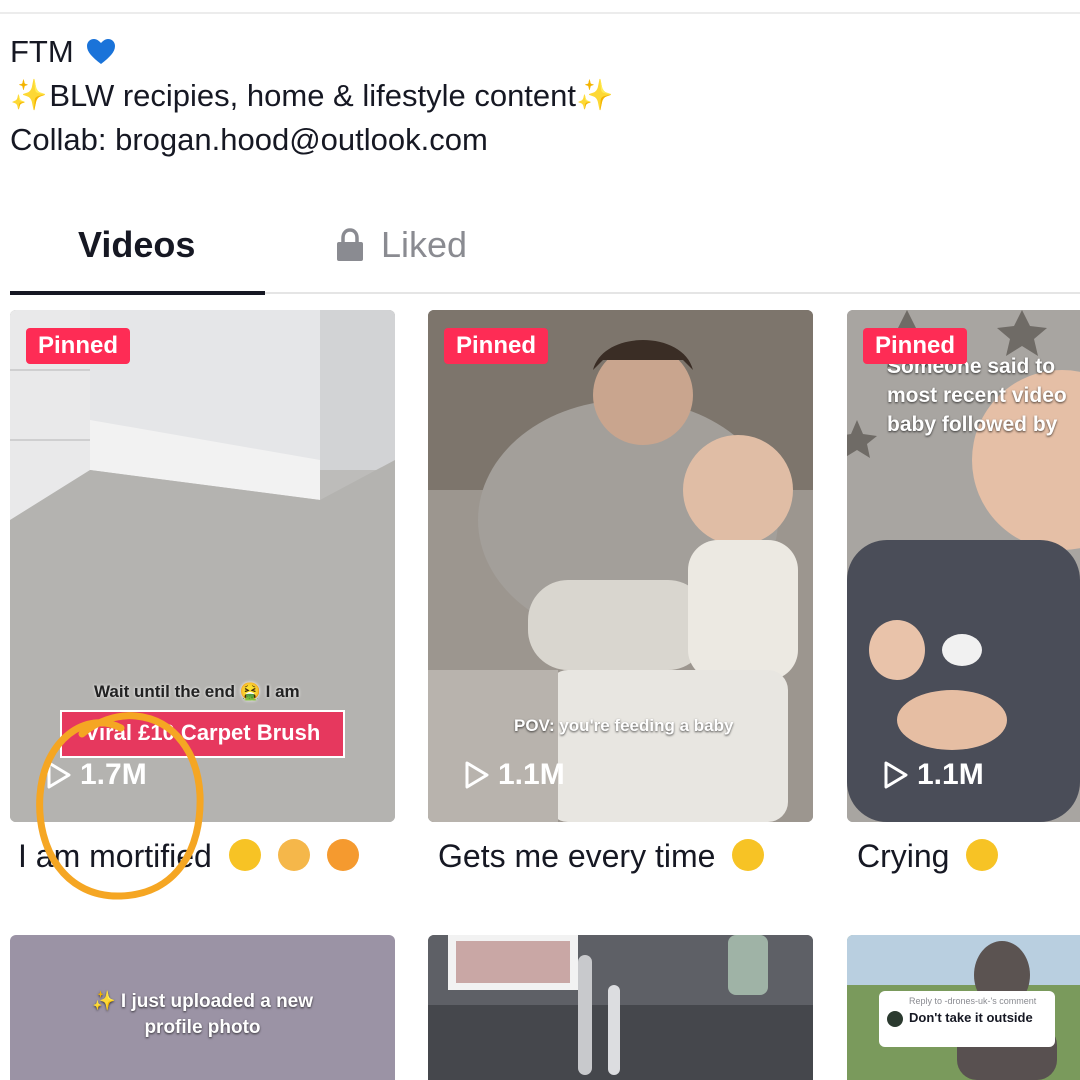 This screenshot has height=1080, width=1080. I want to click on tab-liked: Liked, so click(401, 245).